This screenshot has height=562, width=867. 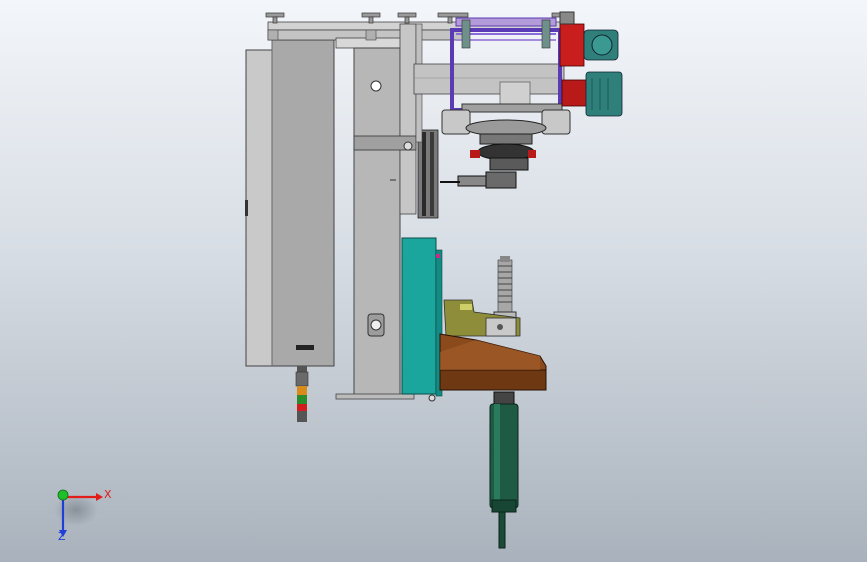 What do you see at coordinates (589, 39) in the screenshot?
I see `upper-gear-motor` at bounding box center [589, 39].